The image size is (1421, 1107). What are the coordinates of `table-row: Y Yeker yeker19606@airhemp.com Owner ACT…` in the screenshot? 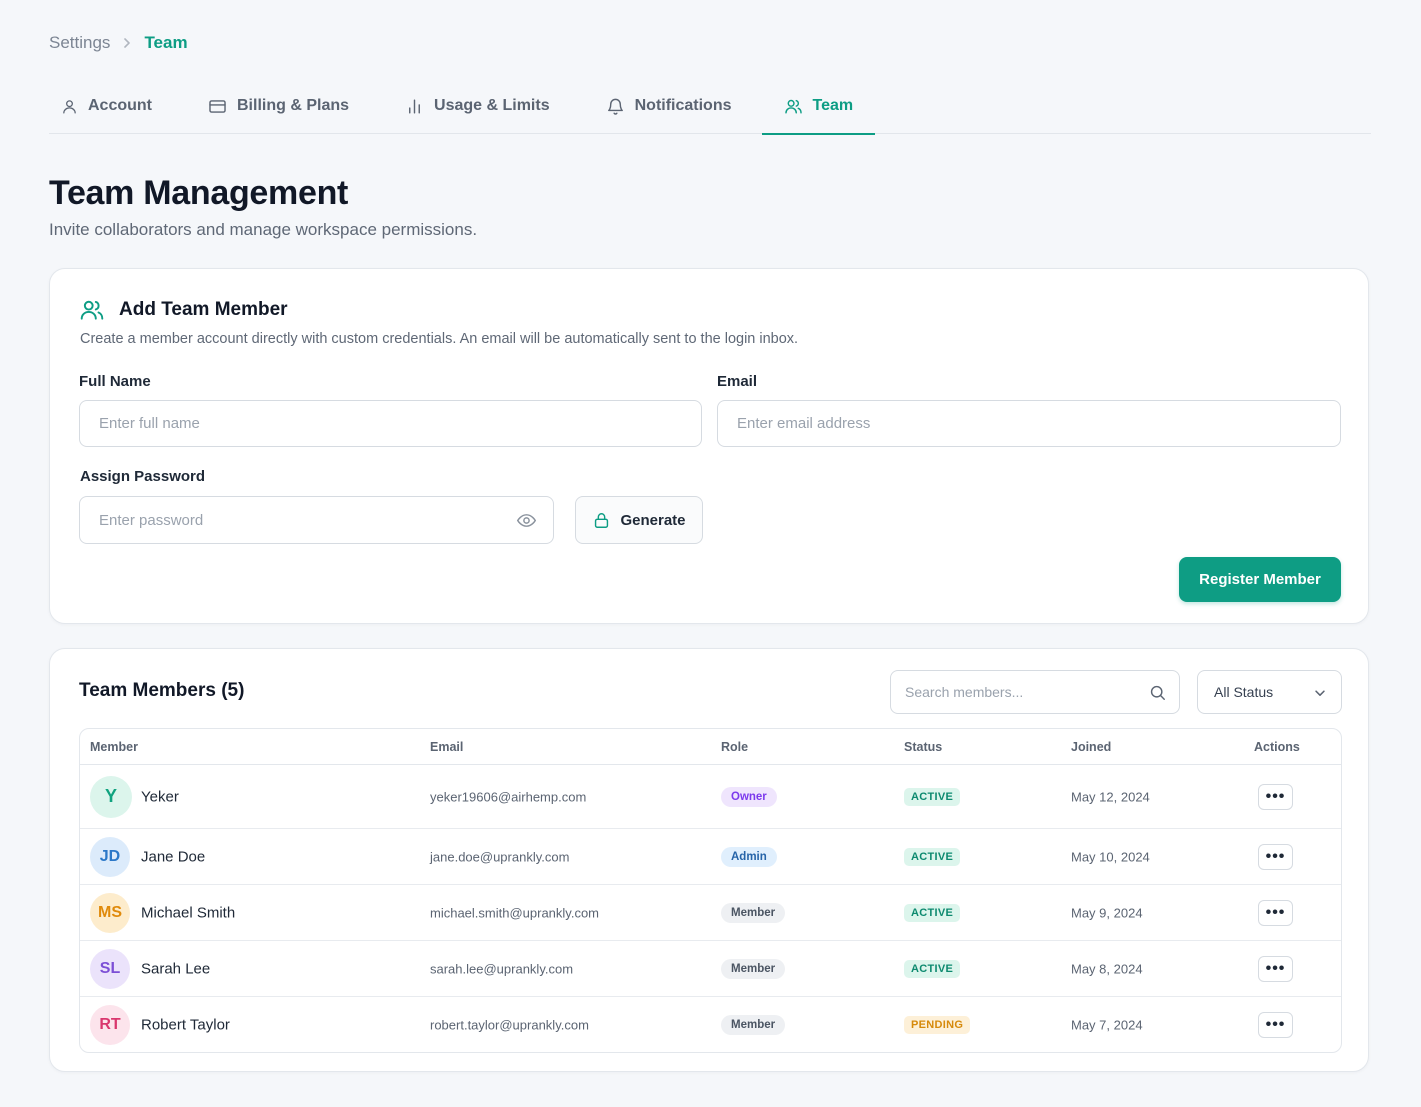 It's located at (710, 797).